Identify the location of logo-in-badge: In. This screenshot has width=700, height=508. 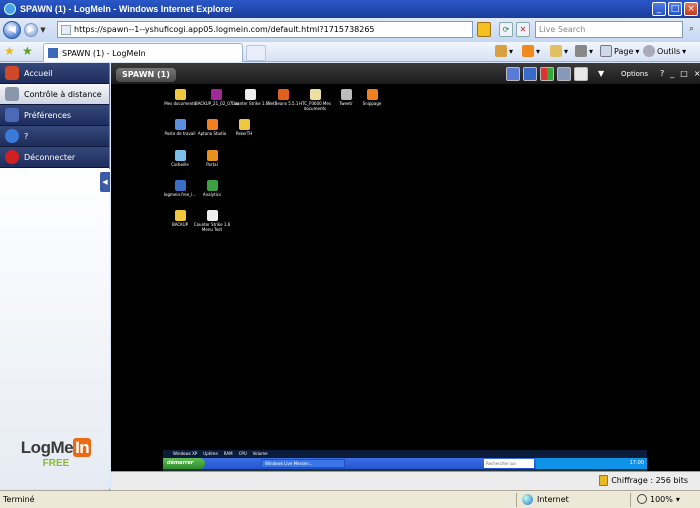
(82, 447).